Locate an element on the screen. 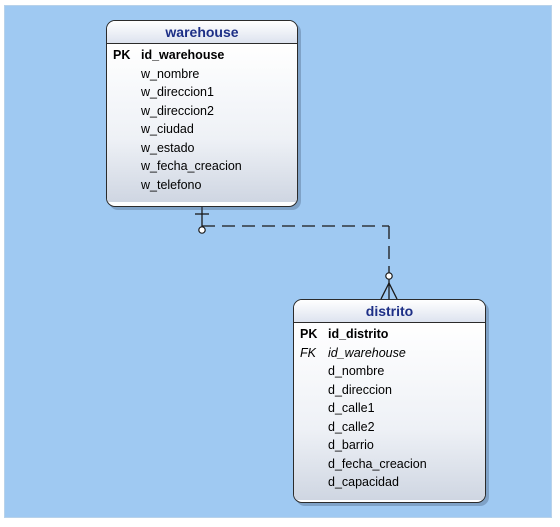 This screenshot has width=560, height=527. field-name: w_estado is located at coordinates (168, 147).